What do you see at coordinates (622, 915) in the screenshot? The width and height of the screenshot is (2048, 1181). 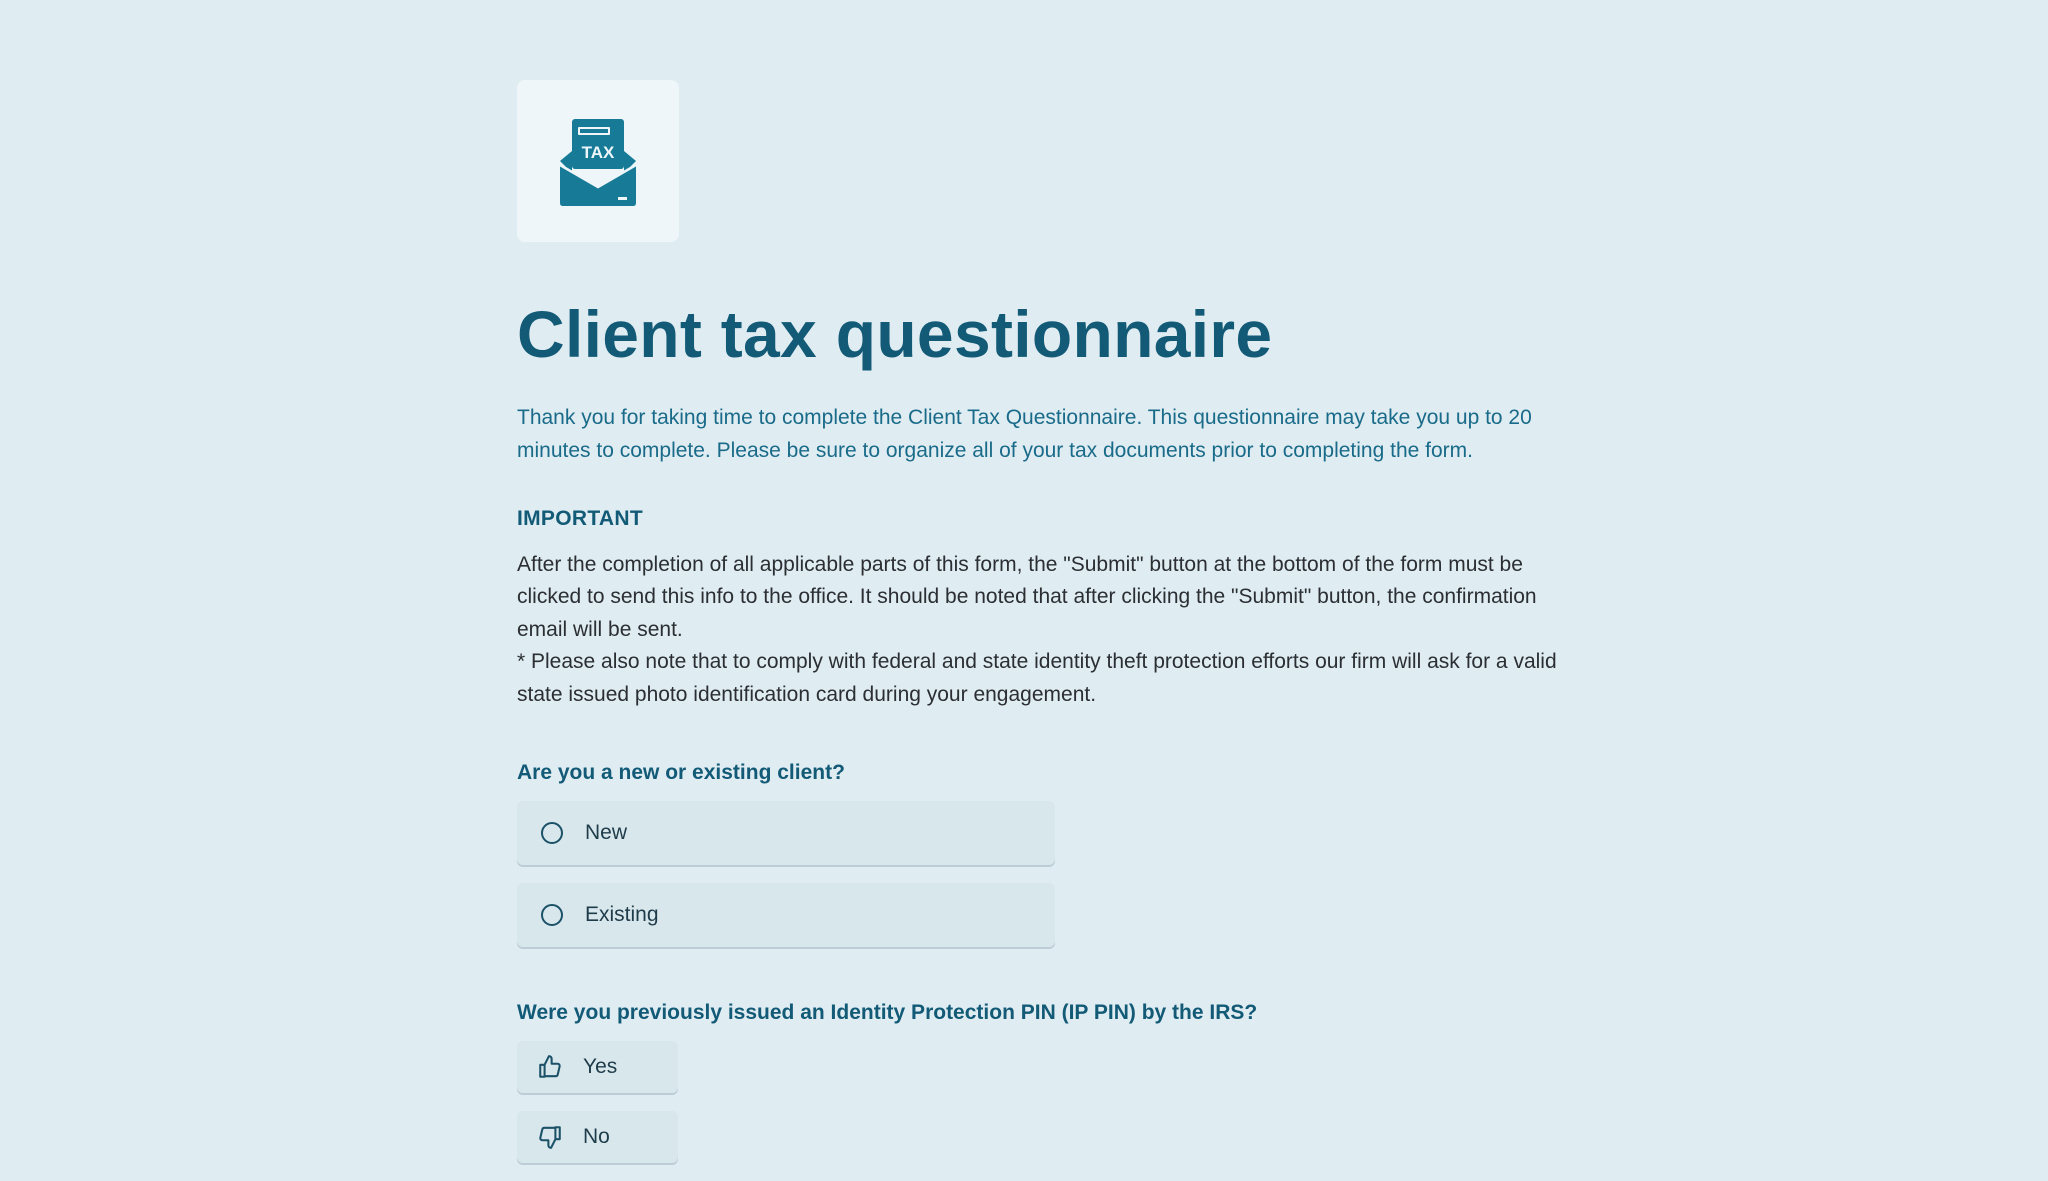 I see `radio-label: Existing` at bounding box center [622, 915].